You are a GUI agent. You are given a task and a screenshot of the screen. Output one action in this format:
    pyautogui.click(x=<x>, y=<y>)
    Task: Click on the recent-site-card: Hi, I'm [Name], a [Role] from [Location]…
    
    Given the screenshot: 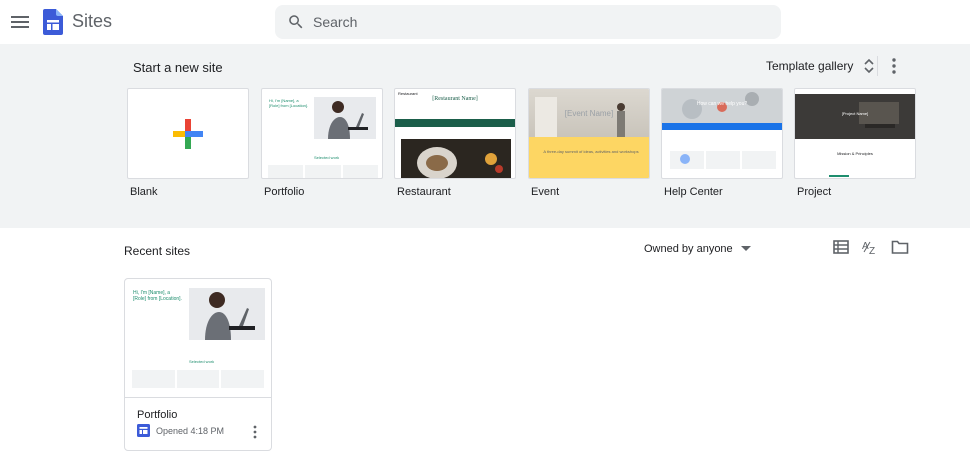 What is the action you would take?
    pyautogui.click(x=198, y=364)
    